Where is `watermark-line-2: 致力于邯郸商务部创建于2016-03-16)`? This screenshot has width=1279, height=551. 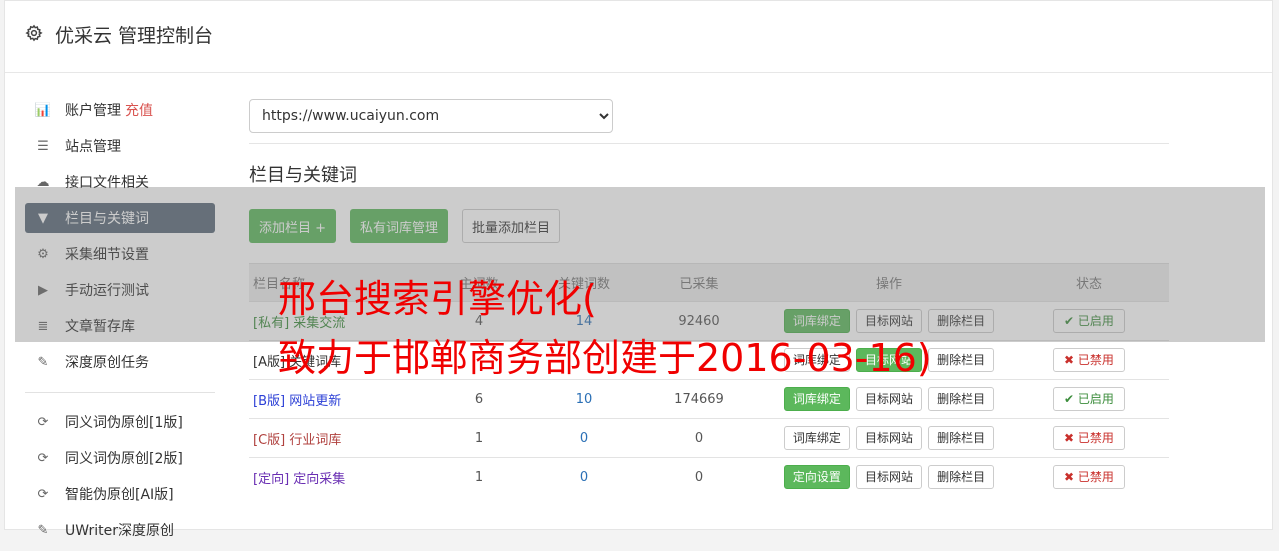
watermark-line-2: 致力于邯郸商务部创建于2016-03-16) is located at coordinates (605, 358).